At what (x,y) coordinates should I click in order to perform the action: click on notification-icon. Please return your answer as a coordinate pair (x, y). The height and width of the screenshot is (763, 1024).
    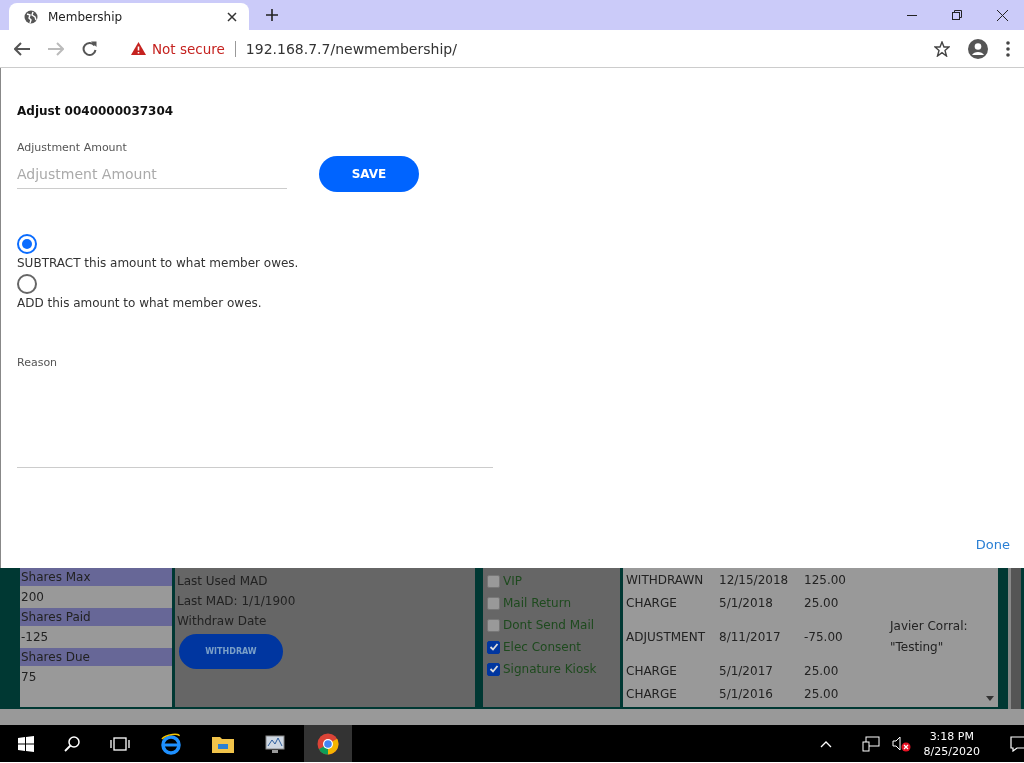
    Looking at the image, I should click on (1017, 743).